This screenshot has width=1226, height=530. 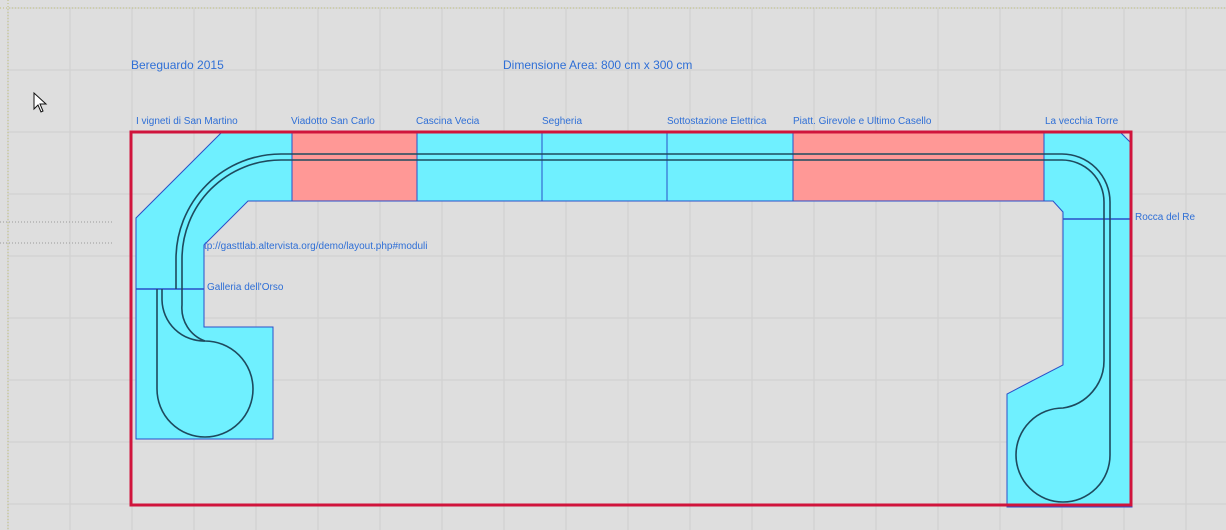 What do you see at coordinates (1088, 175) in the screenshot?
I see `module-torre` at bounding box center [1088, 175].